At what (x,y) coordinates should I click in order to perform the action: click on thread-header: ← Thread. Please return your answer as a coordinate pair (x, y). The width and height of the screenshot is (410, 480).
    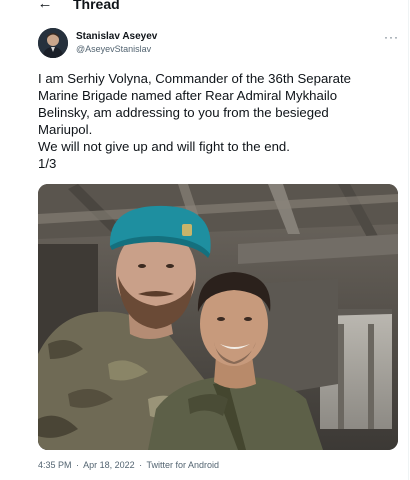
    Looking at the image, I should click on (205, 7).